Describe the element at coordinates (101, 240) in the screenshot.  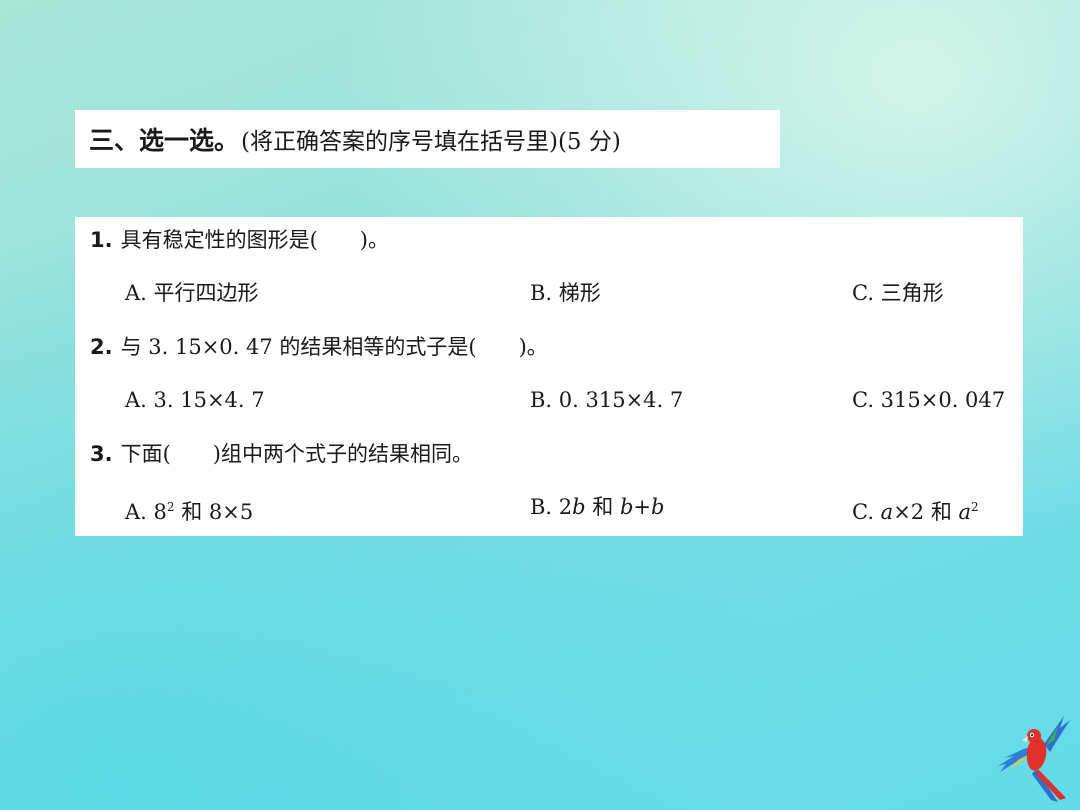
I see `question-number: 1.` at that location.